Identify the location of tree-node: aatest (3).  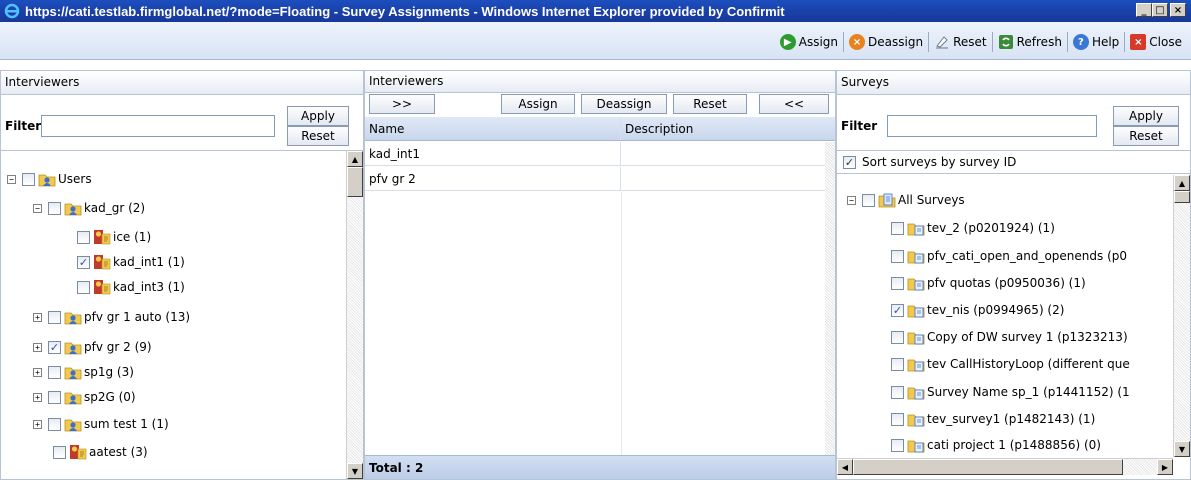
(100, 452).